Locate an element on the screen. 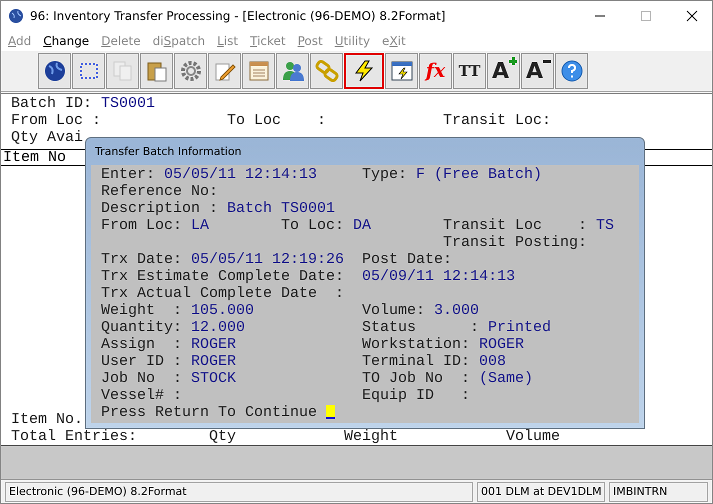 This screenshot has width=713, height=504. dialog-title: Transfer Batch Information is located at coordinates (168, 151).